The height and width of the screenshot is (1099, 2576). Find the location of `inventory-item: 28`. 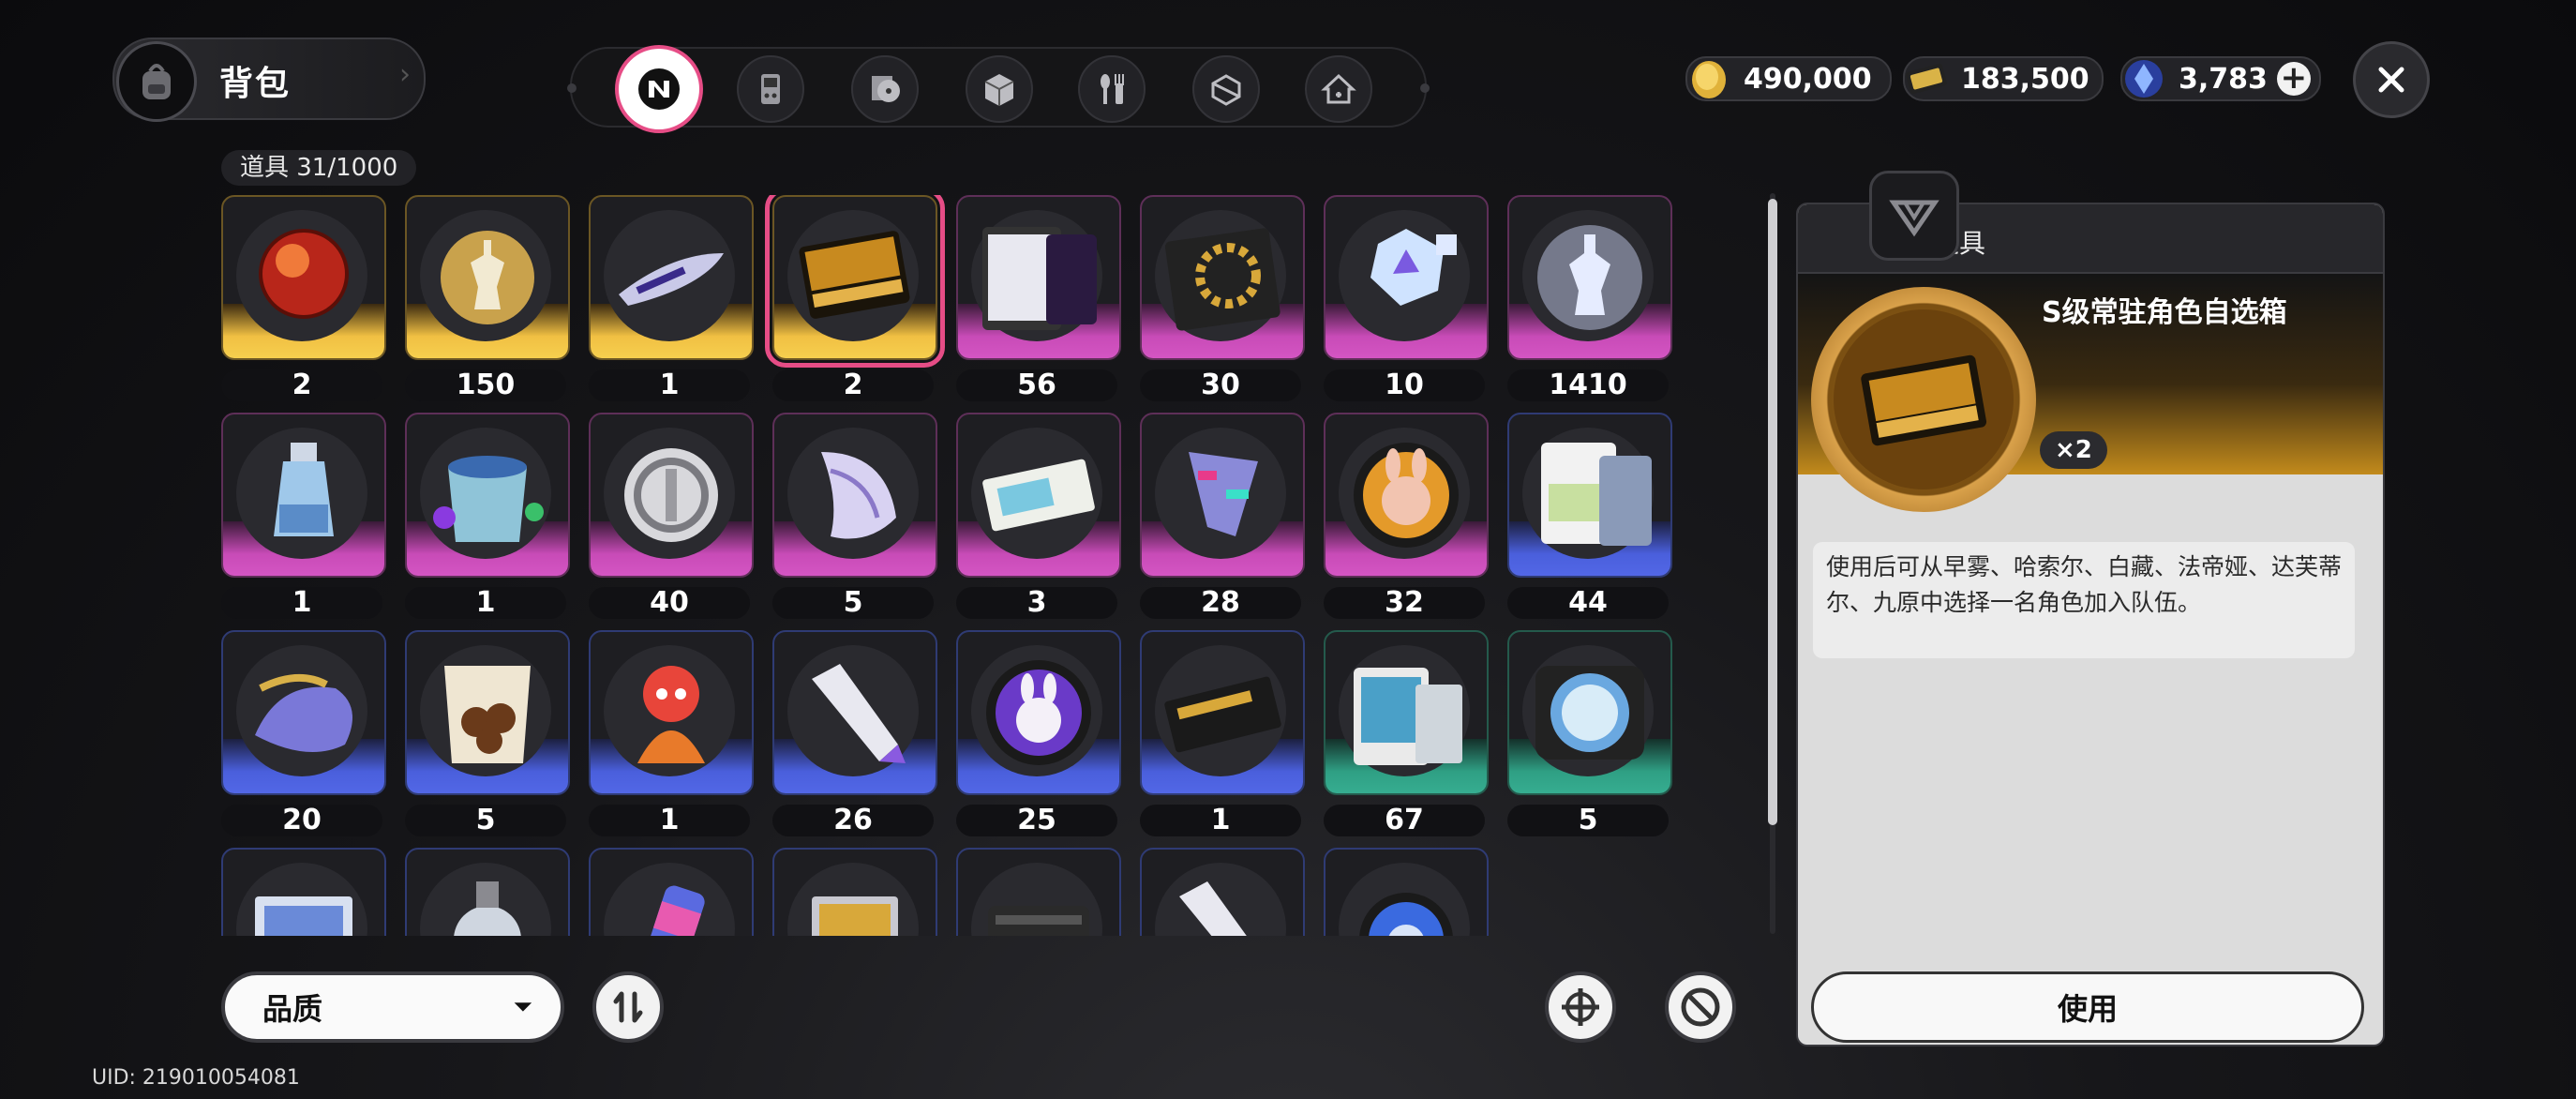

inventory-item: 28 is located at coordinates (1222, 516).